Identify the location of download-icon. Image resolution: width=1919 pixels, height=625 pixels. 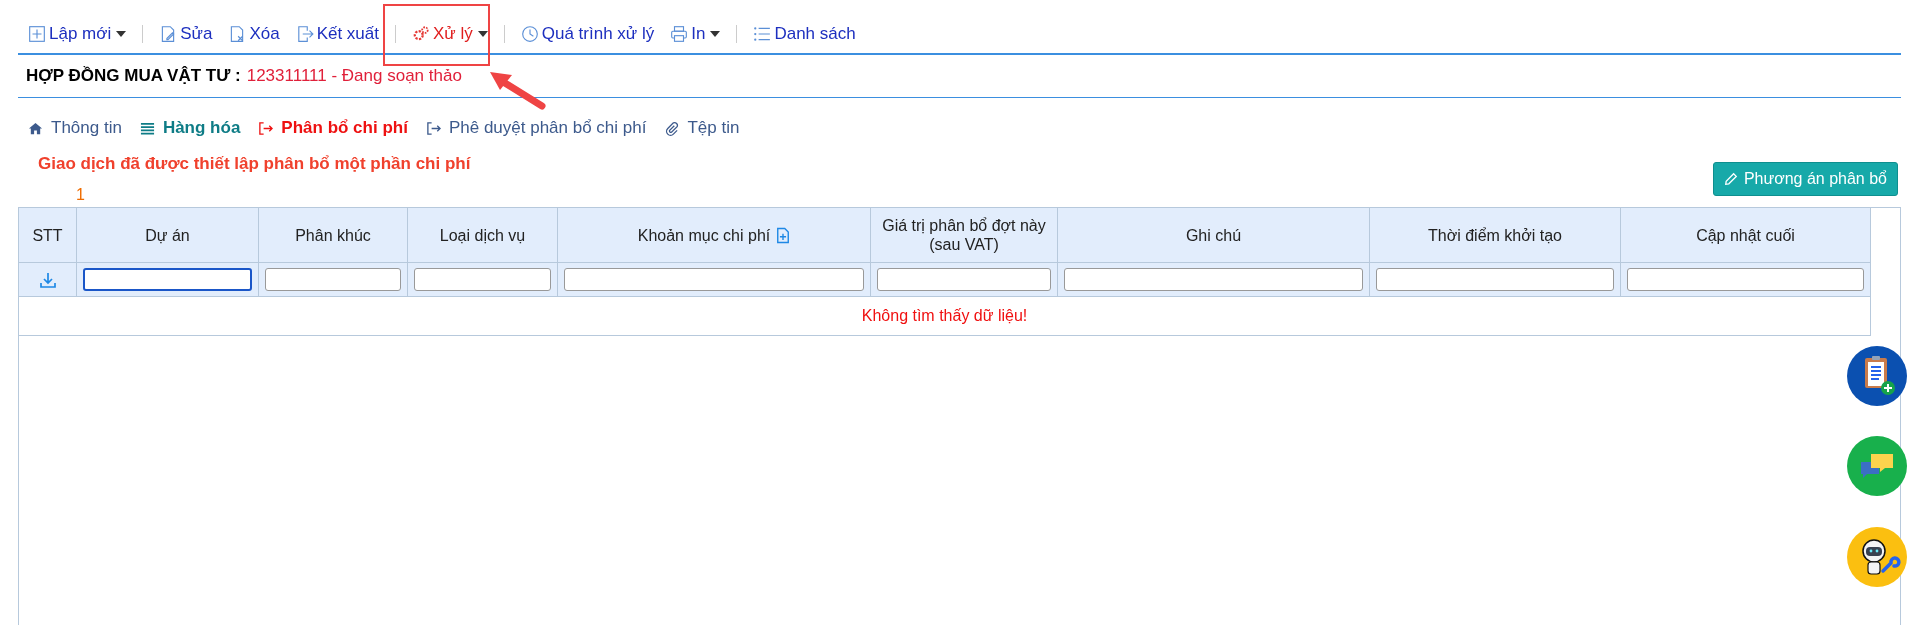
(47, 280).